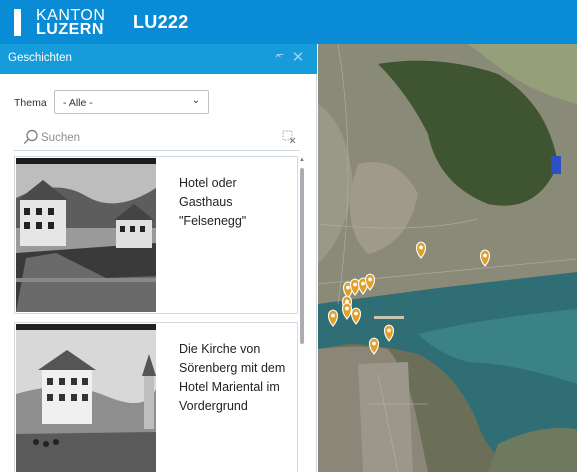  I want to click on kanton-luzern-logo: KANTON LUZERN, so click(70, 23).